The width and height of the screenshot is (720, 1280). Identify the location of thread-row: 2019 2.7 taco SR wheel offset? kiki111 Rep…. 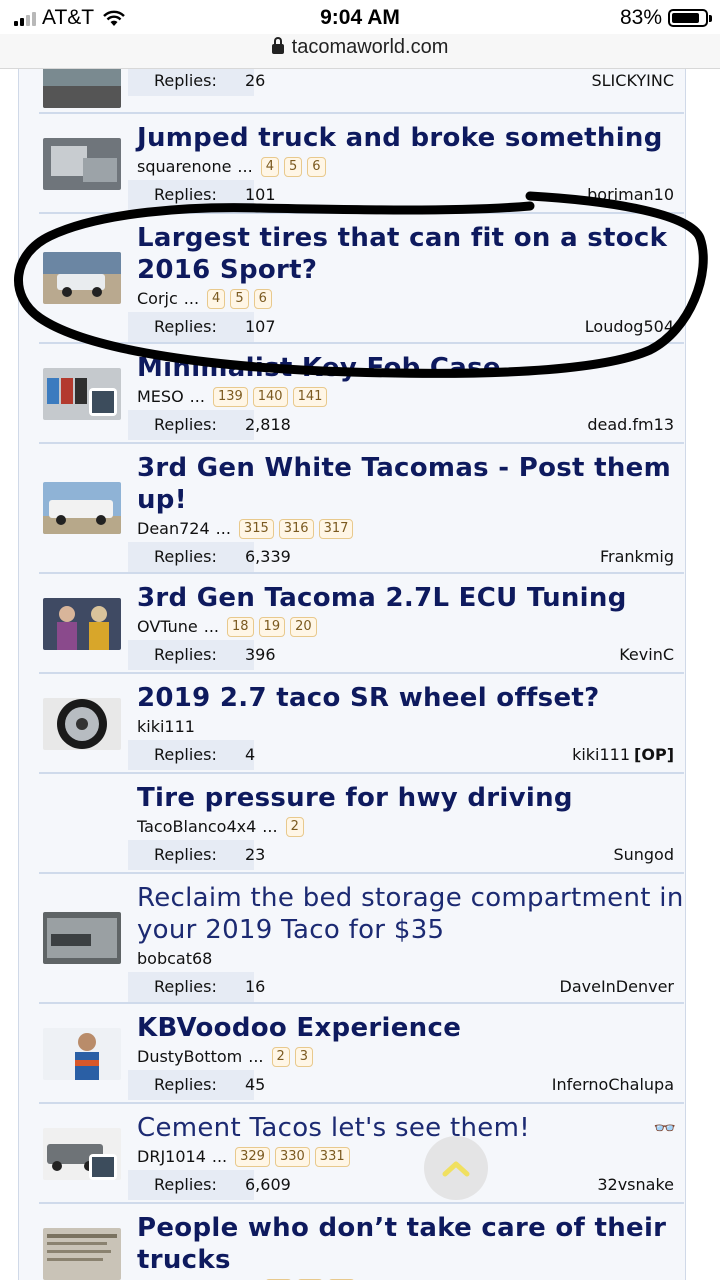
(361, 722).